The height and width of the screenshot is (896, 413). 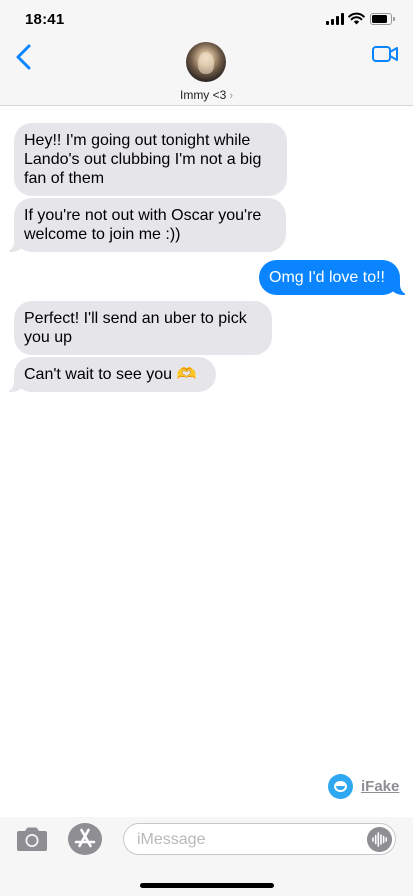 What do you see at coordinates (203, 95) in the screenshot?
I see `contact-name: Immy <3` at bounding box center [203, 95].